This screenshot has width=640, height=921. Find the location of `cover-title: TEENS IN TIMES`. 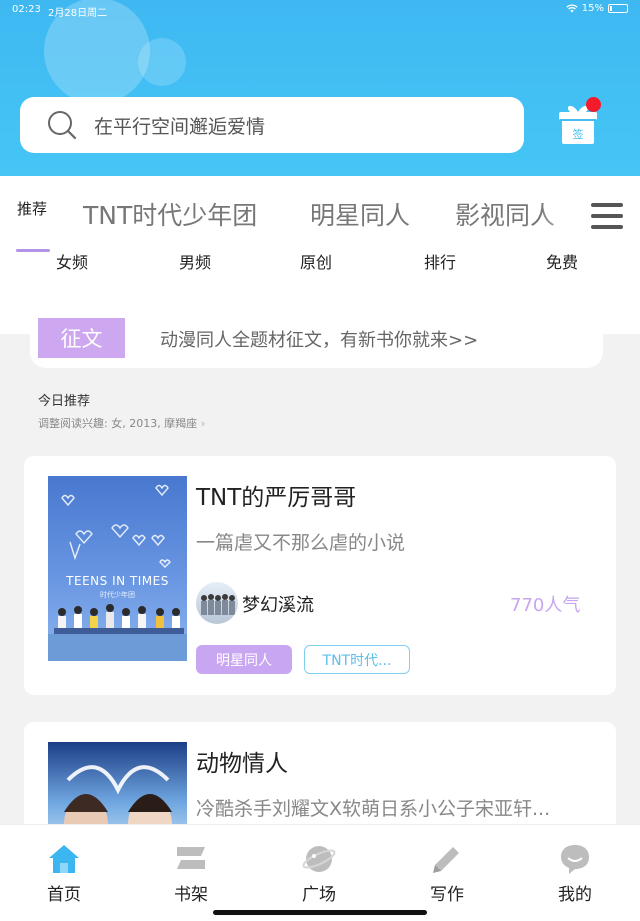

cover-title: TEENS IN TIMES is located at coordinates (117, 581).